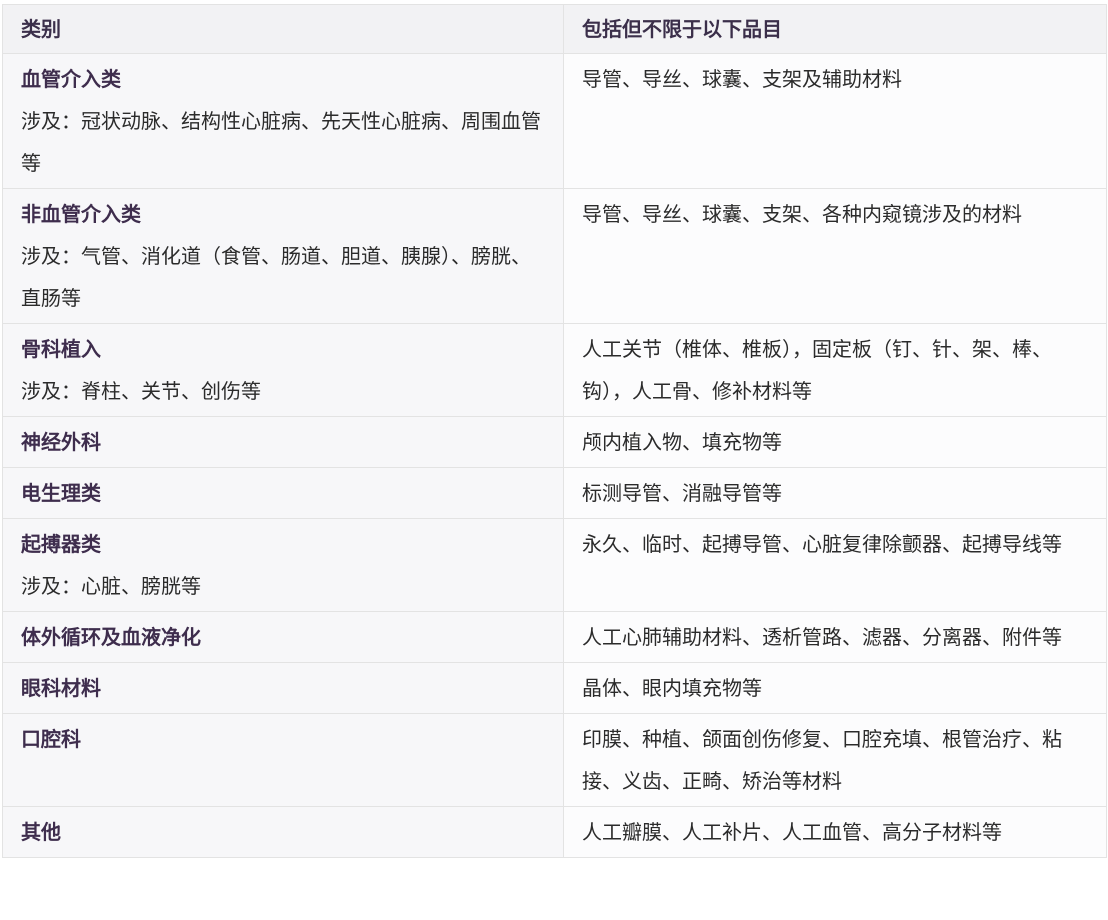 This screenshot has width=1108, height=920. What do you see at coordinates (283, 760) in the screenshot?
I see `category-cell: 口腔科` at bounding box center [283, 760].